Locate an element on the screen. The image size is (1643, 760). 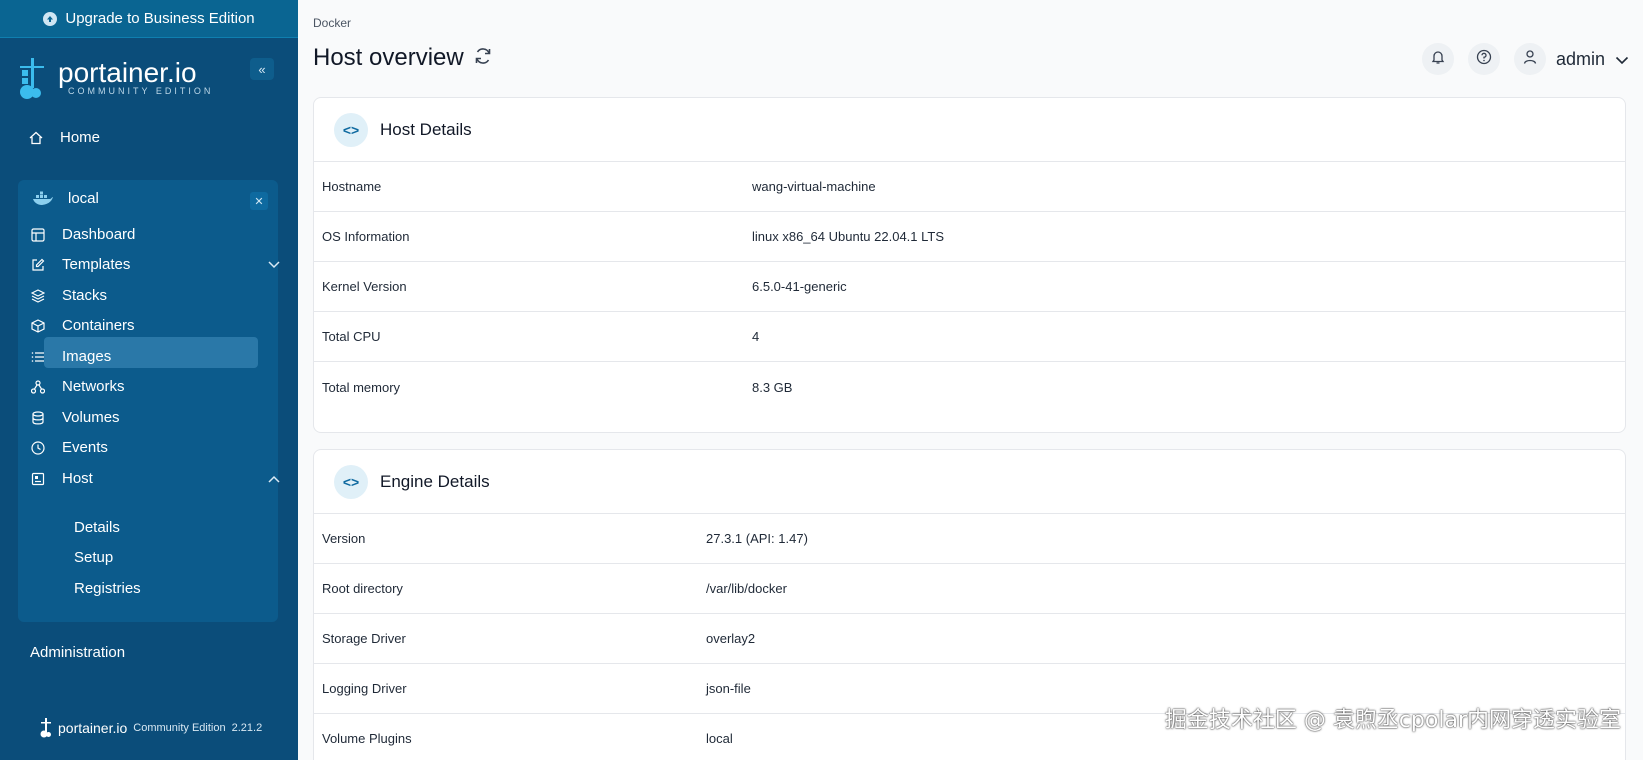
sidebar-item-details: Details is located at coordinates (97, 527).